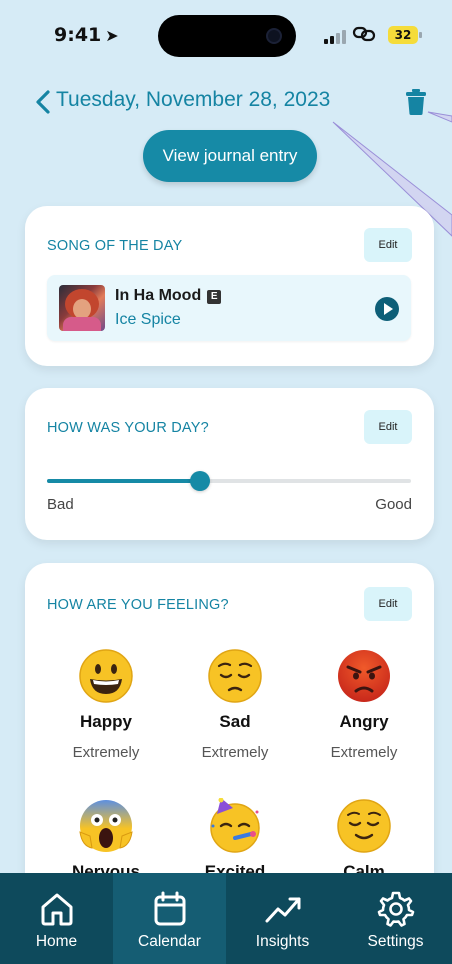 The image size is (452, 964). I want to click on location-arrow-icon: ➤, so click(112, 35).